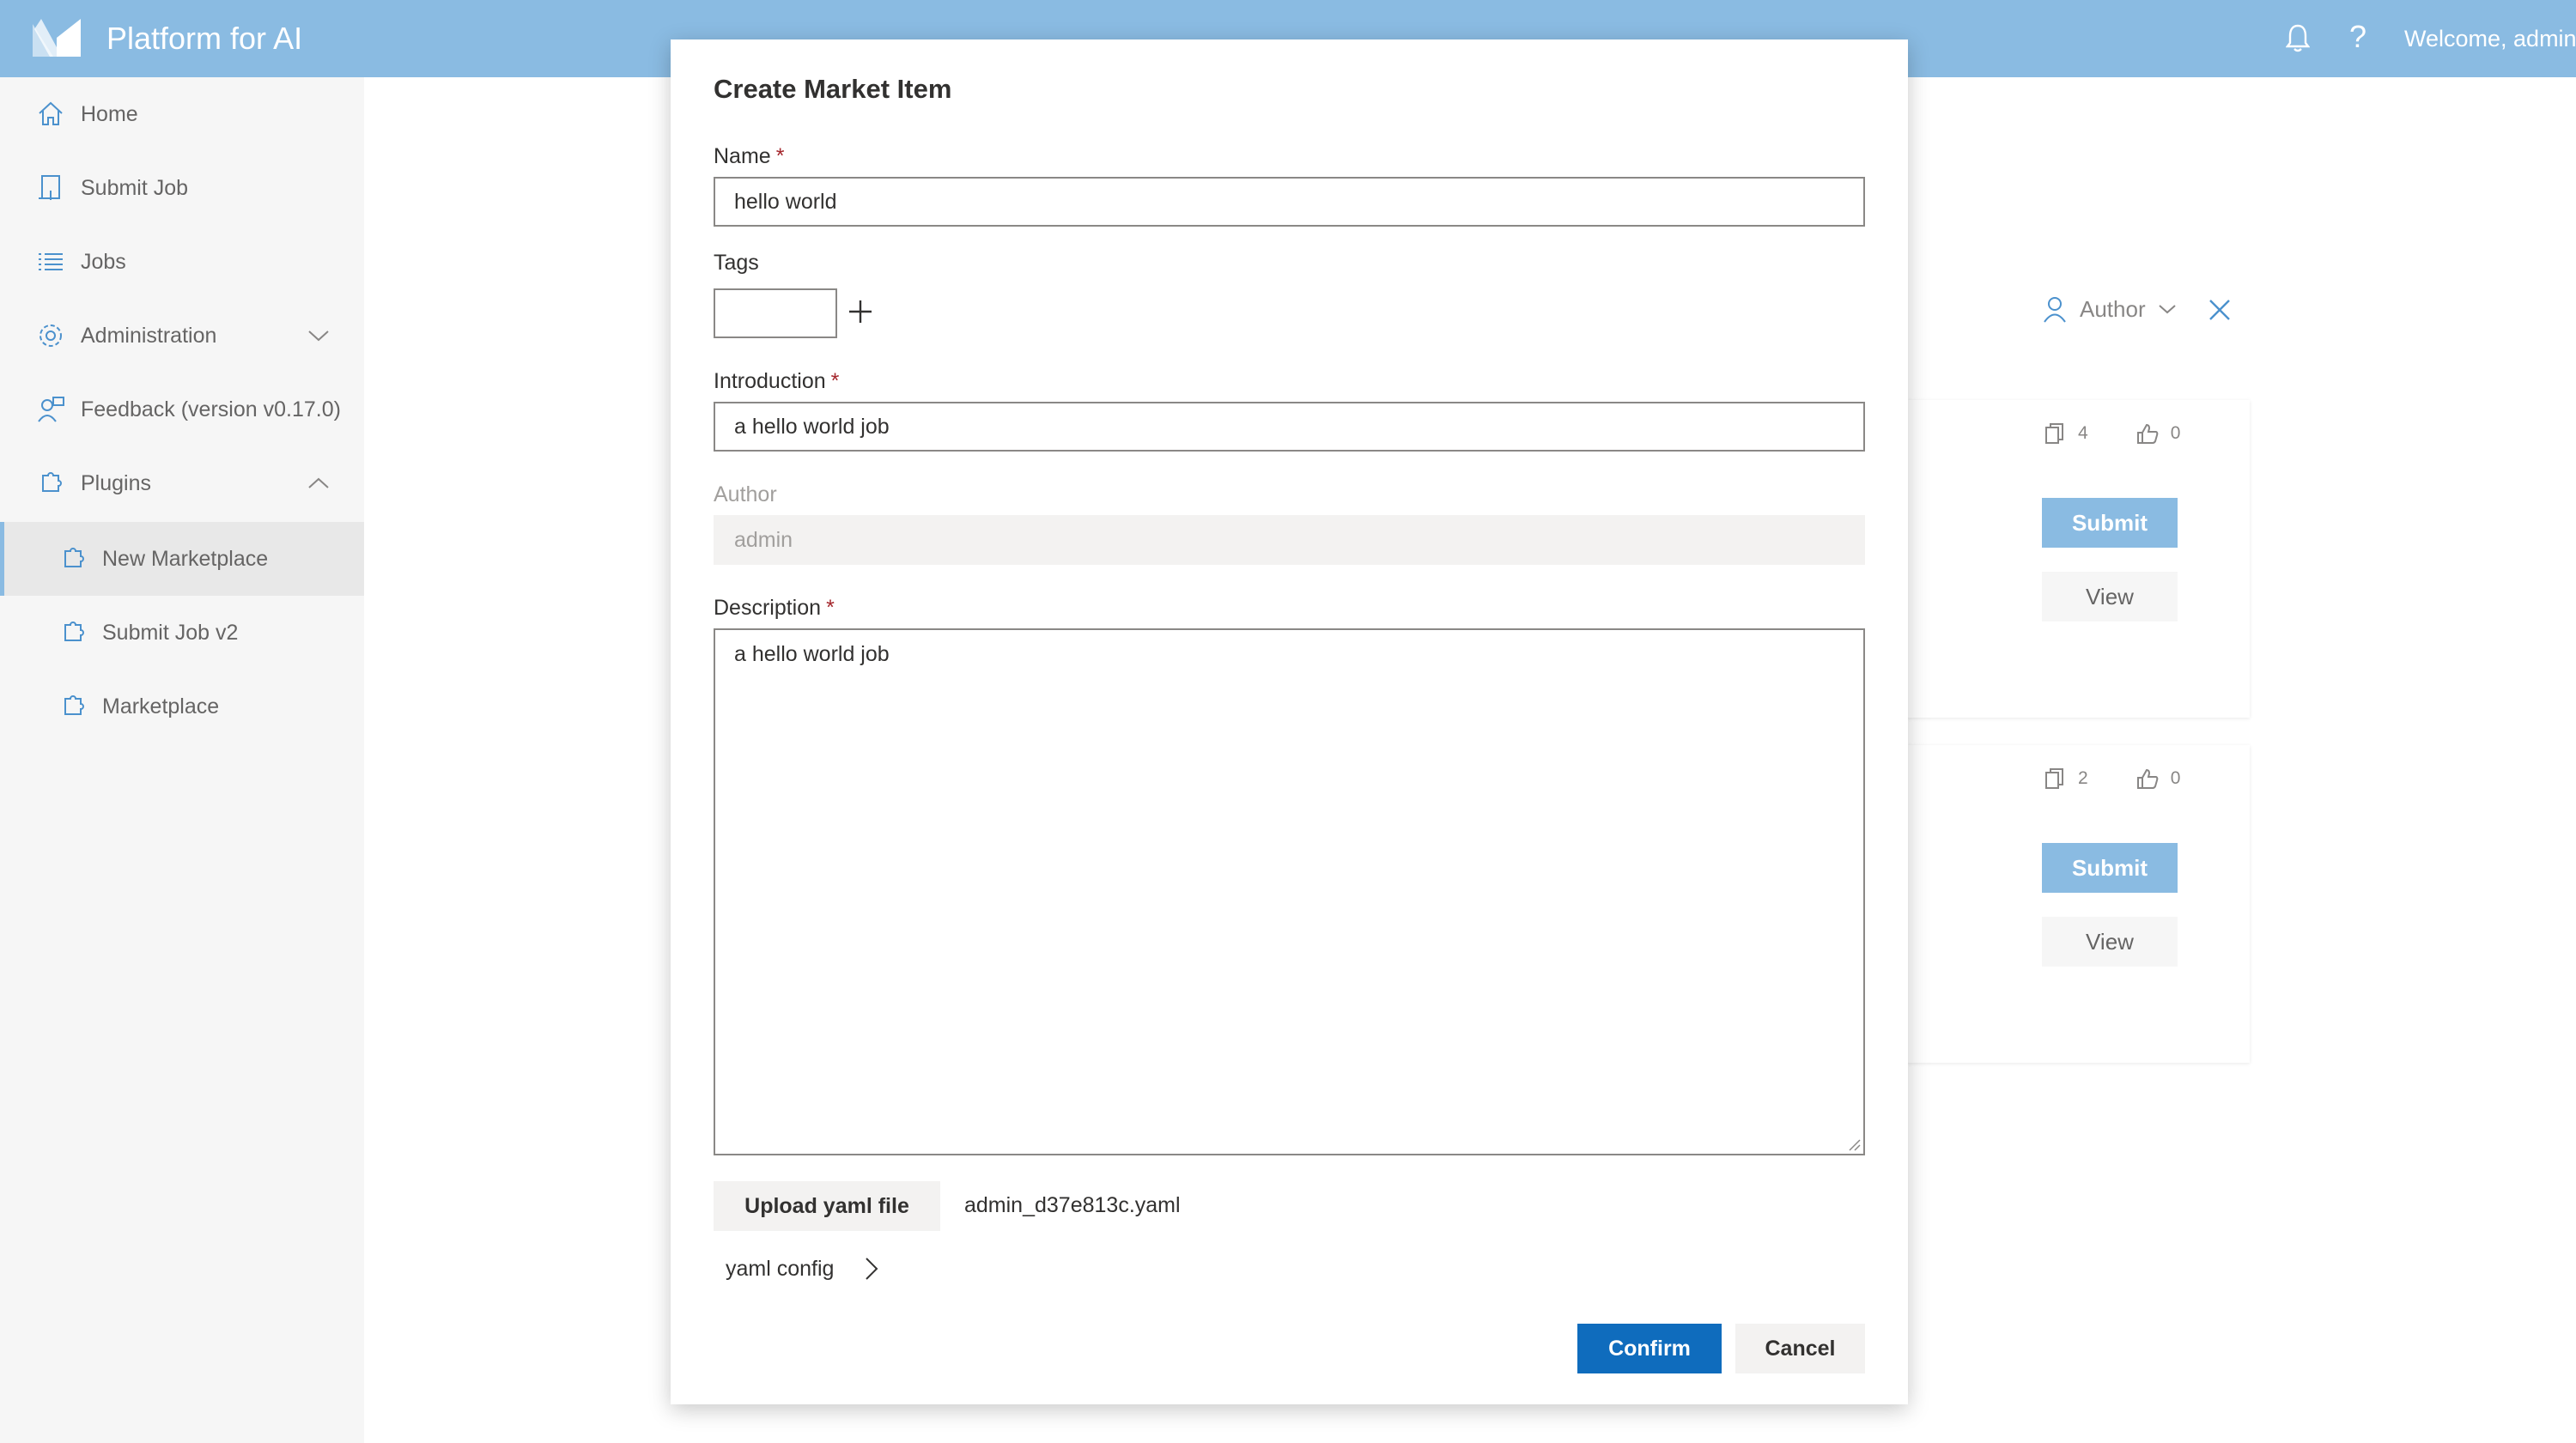 This screenshot has width=2576, height=1443. What do you see at coordinates (775, 313) in the screenshot?
I see `tag-input` at bounding box center [775, 313].